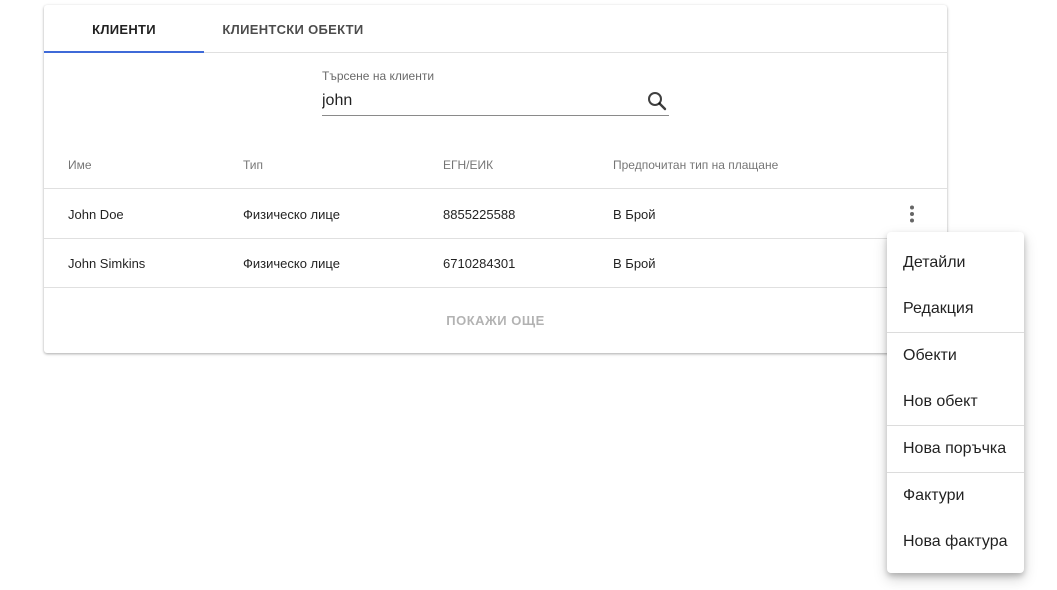  What do you see at coordinates (955, 309) in the screenshot?
I see `menu-item-edit: Редакция` at bounding box center [955, 309].